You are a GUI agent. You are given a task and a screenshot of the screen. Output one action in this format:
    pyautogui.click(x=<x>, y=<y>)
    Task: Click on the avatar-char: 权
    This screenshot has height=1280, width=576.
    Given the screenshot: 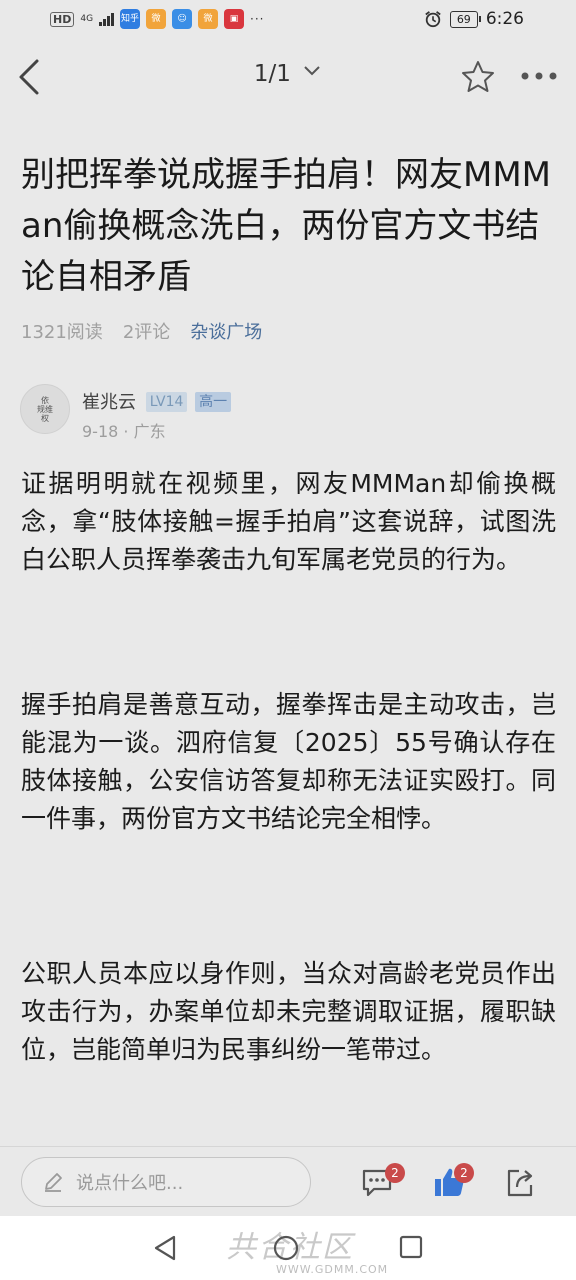 What is the action you would take?
    pyautogui.click(x=45, y=418)
    